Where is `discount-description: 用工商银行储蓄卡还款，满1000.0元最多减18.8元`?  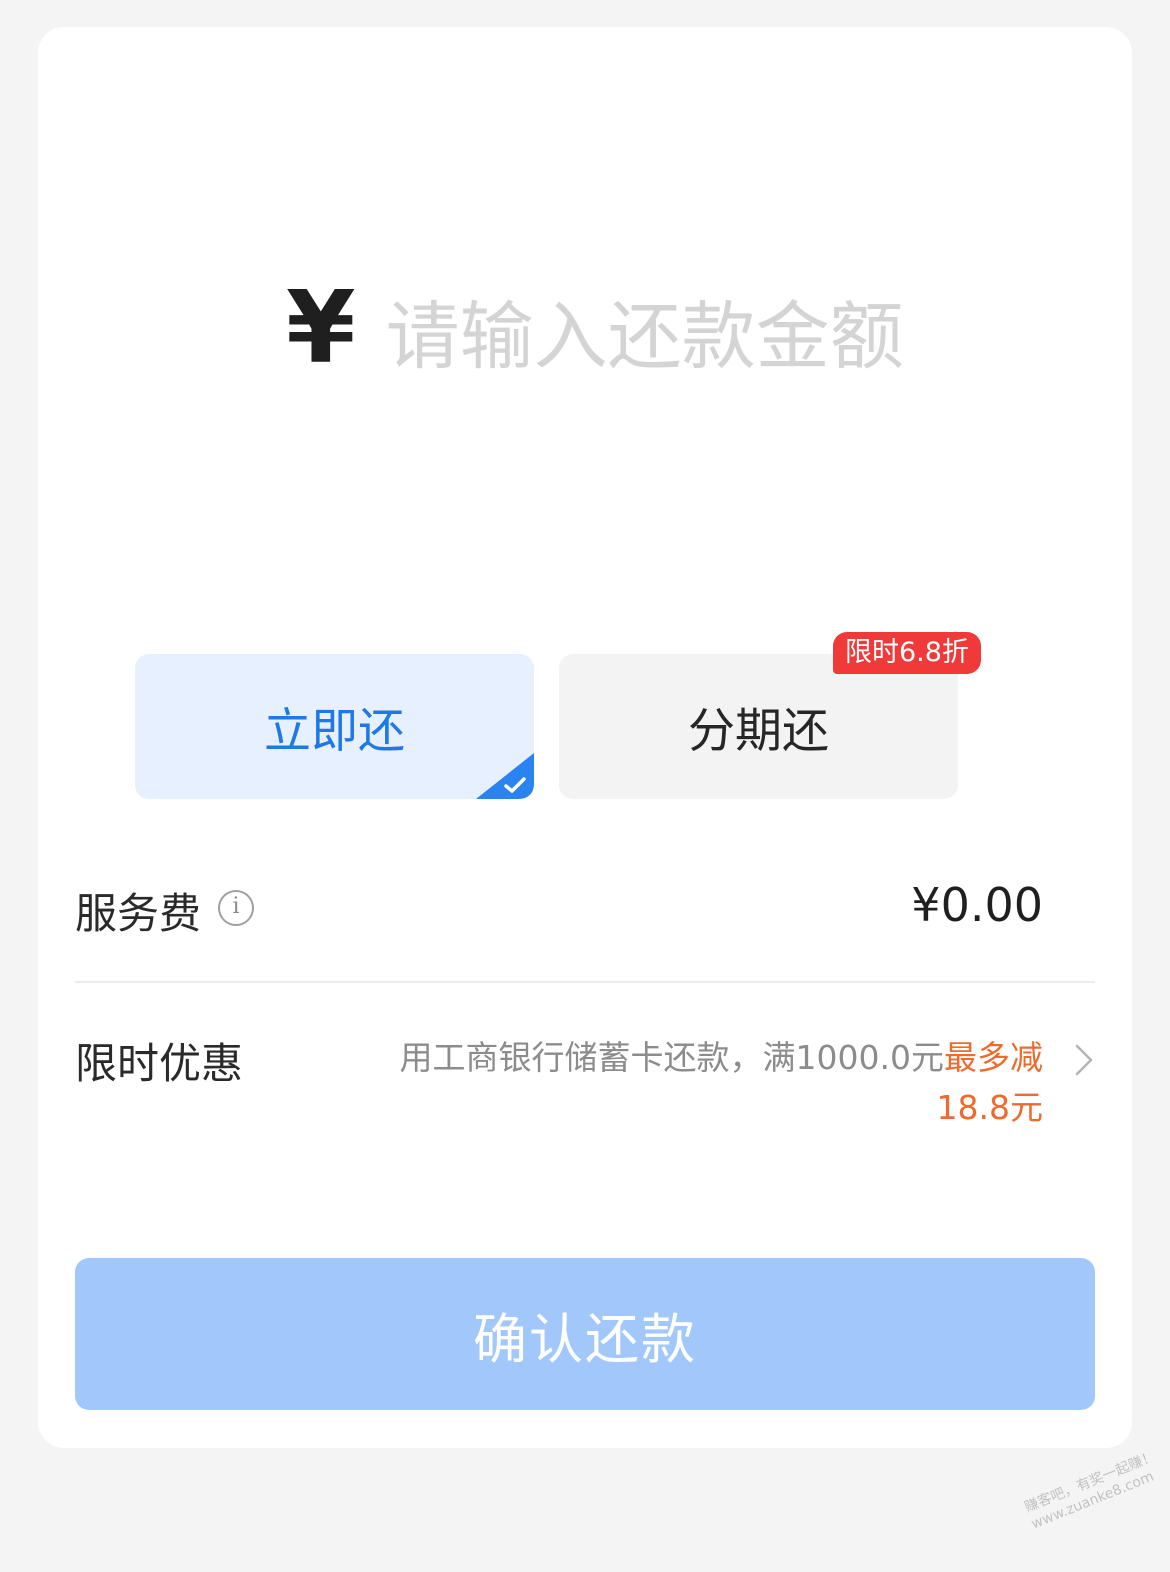 discount-description: 用工商银行储蓄卡还款，满1000.0元最多减18.8元 is located at coordinates (685, 1083).